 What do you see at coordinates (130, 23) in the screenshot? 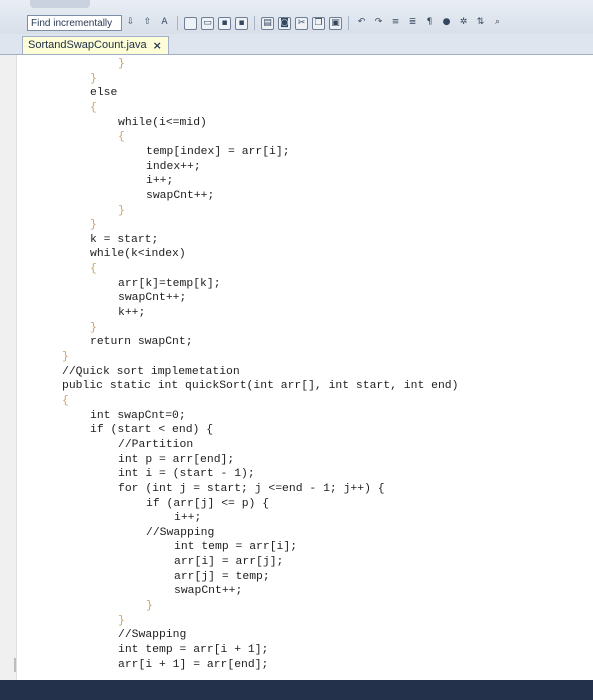
I see `find-next-icon: ⇩` at bounding box center [130, 23].